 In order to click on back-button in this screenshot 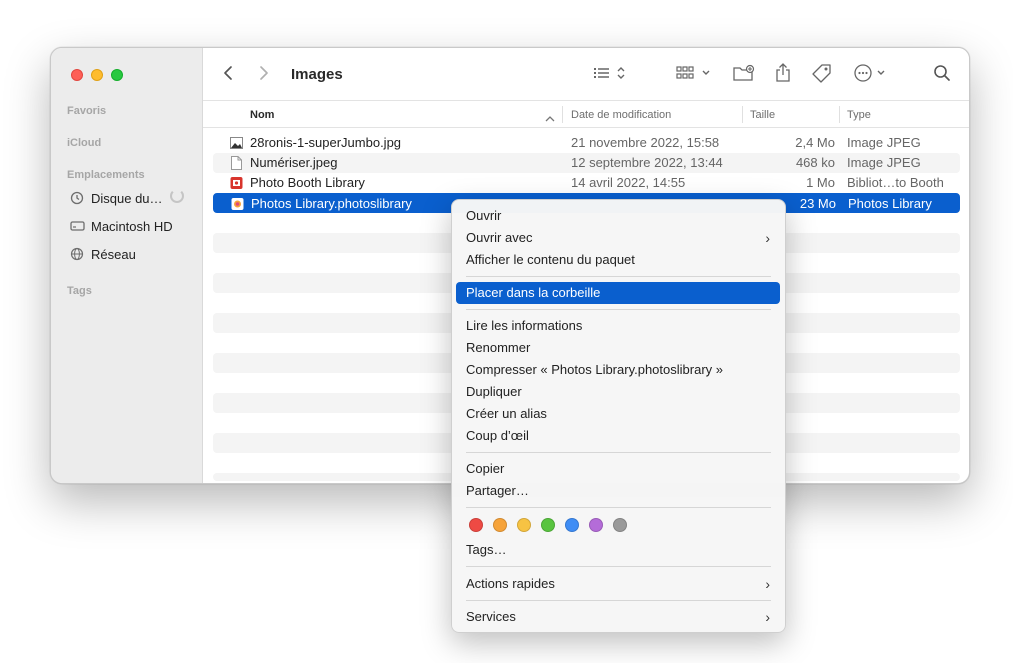, I will do `click(228, 75)`.